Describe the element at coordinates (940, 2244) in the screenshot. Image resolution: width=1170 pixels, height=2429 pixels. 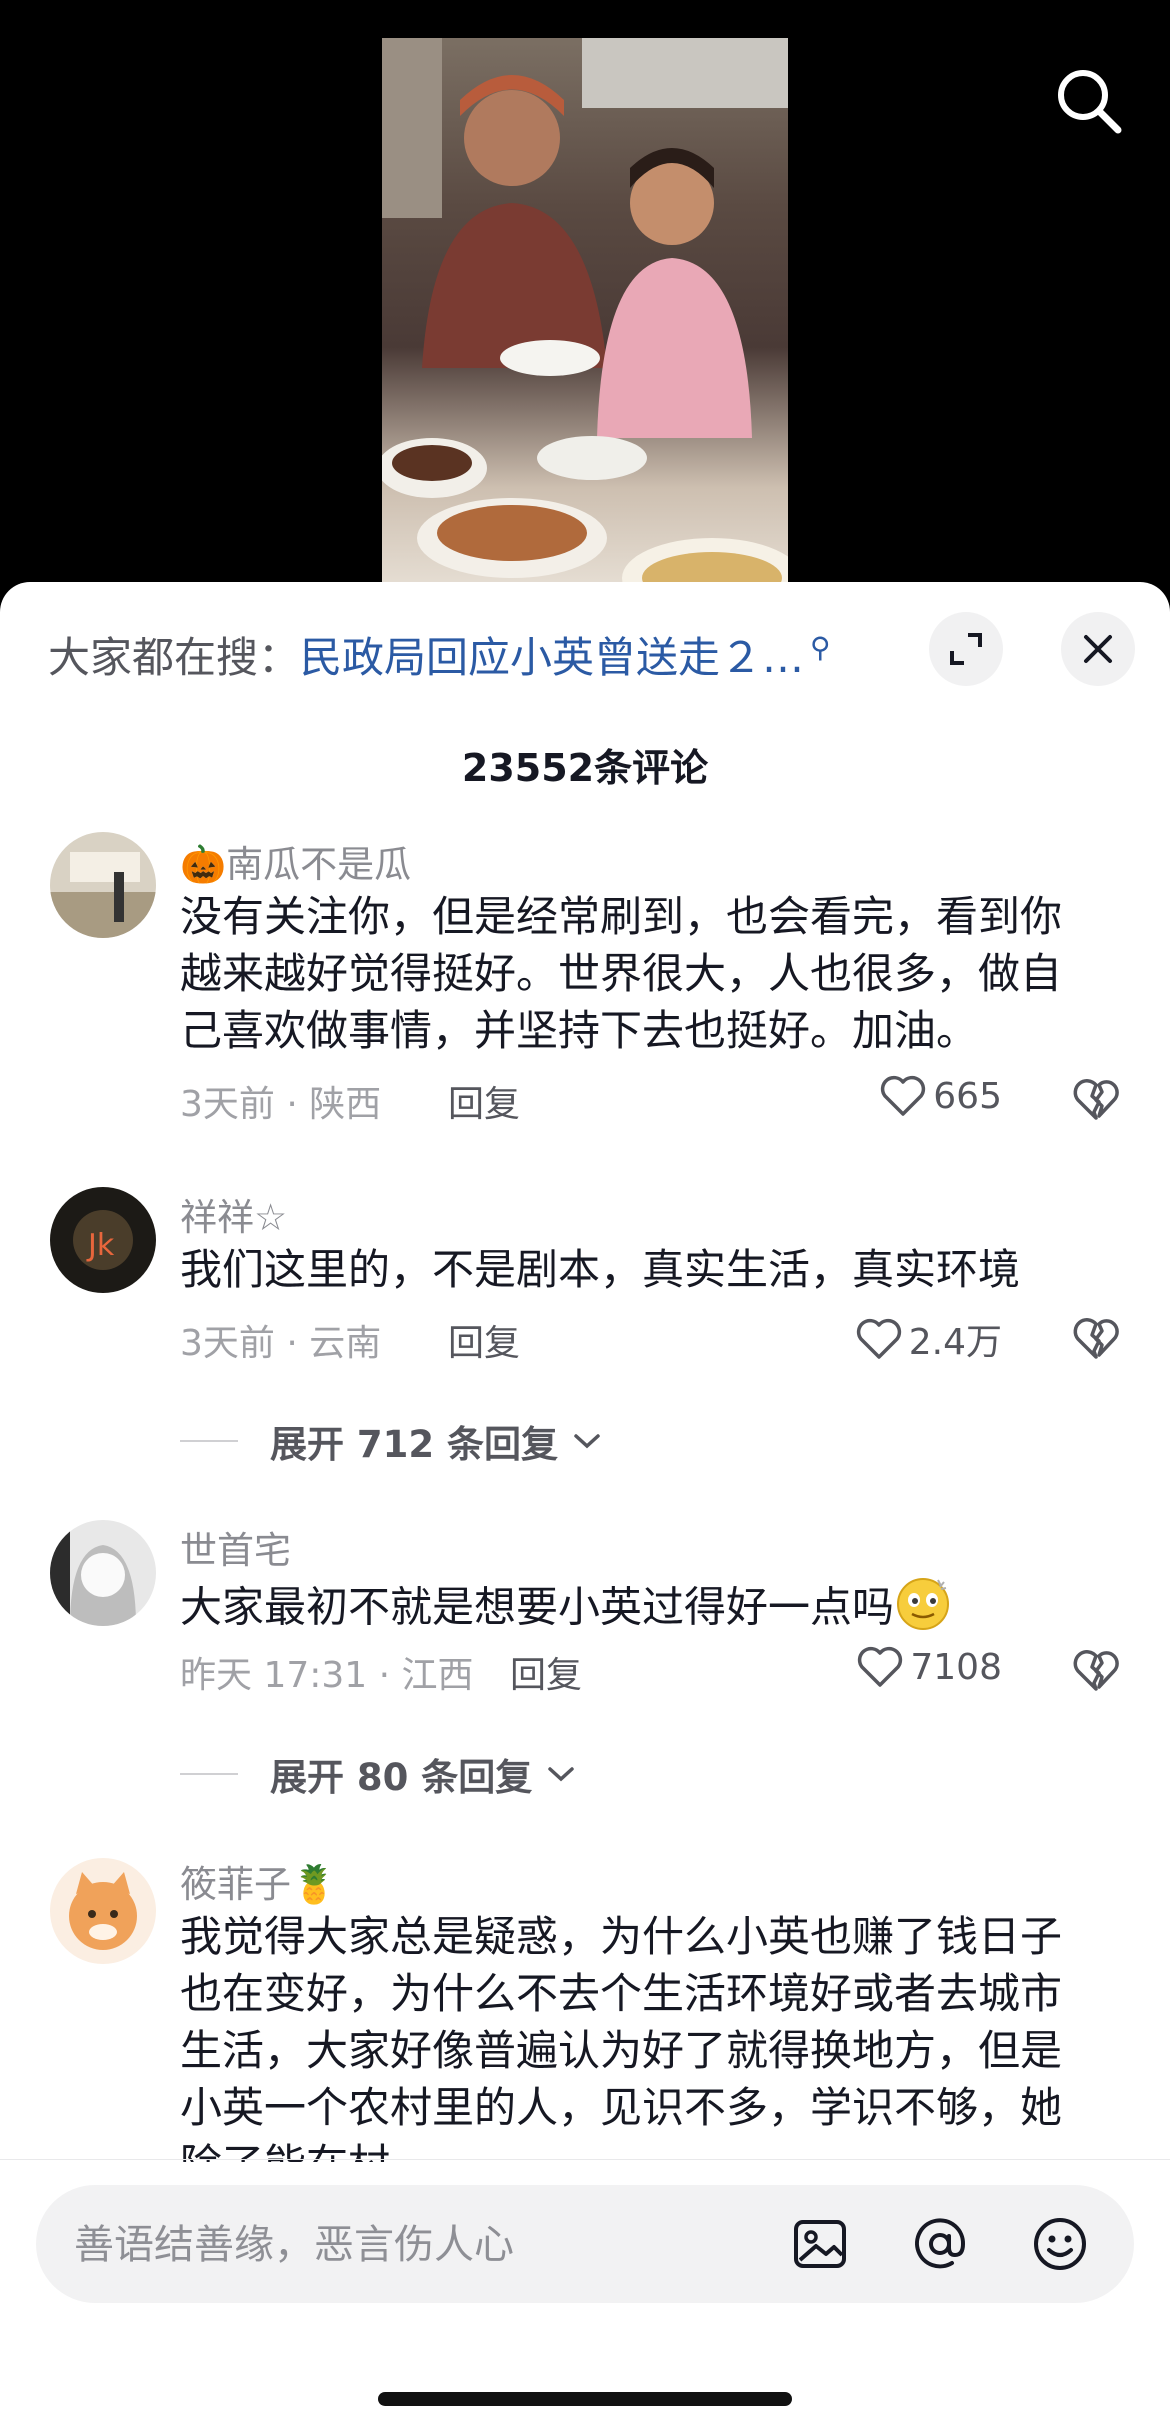
I see `at-icon` at that location.